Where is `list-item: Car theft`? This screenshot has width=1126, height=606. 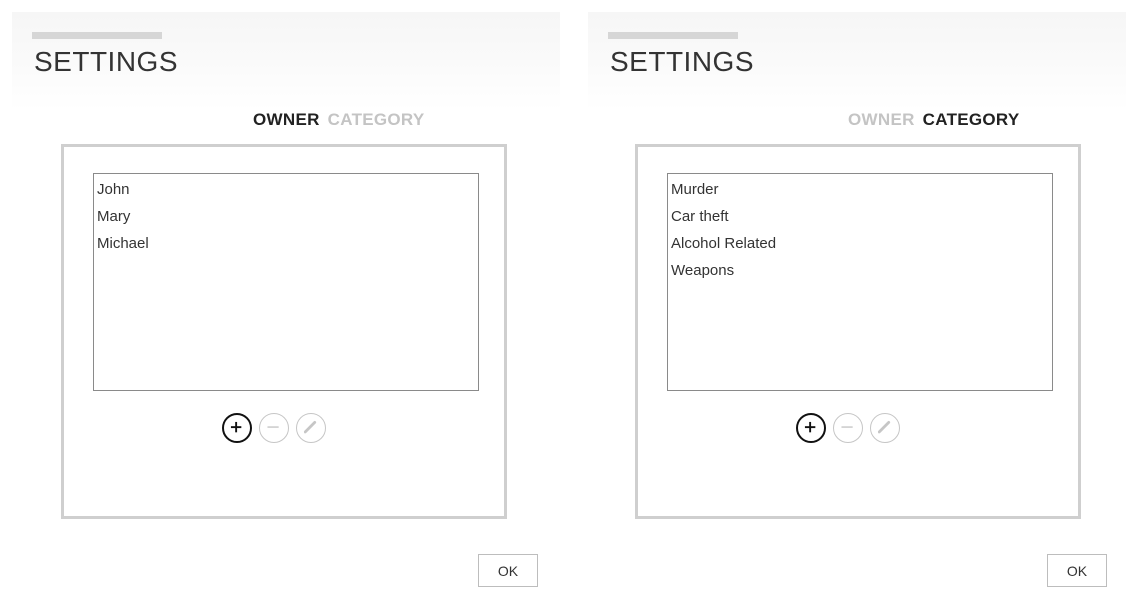
list-item: Car theft is located at coordinates (861, 217).